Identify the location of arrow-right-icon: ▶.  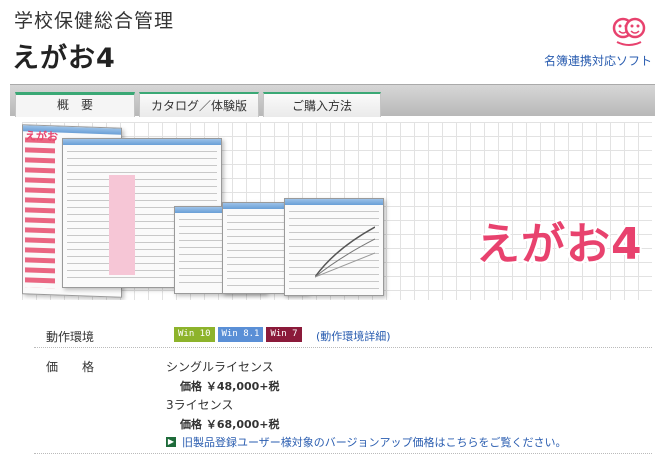
(171, 442).